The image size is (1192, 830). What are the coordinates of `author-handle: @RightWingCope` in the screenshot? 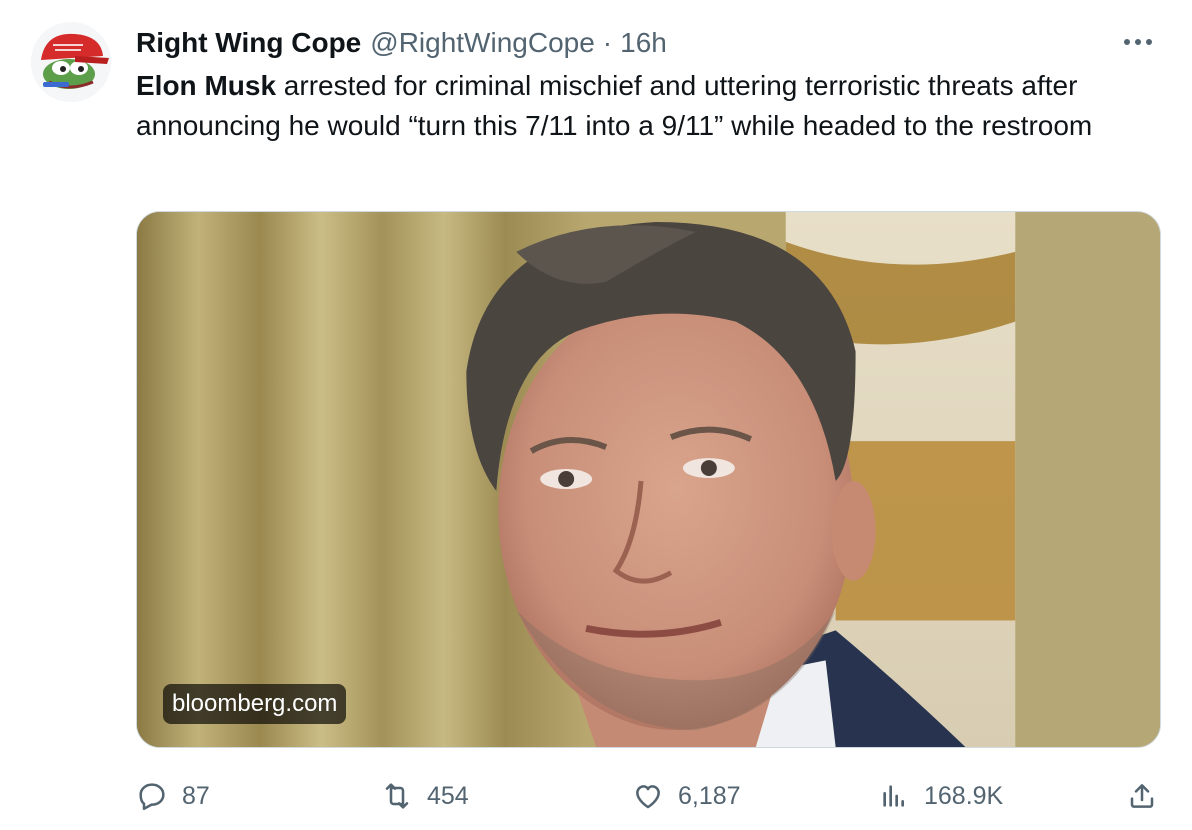 It's located at (482, 43).